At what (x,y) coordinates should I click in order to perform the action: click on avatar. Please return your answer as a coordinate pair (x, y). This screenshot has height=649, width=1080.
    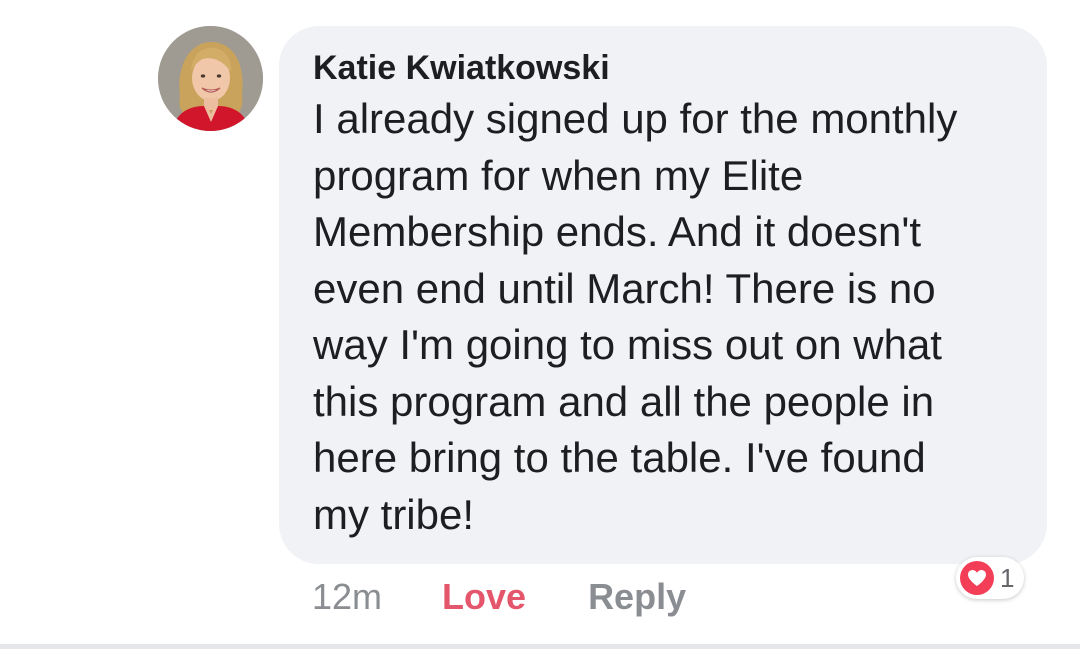
    Looking at the image, I should click on (210, 78).